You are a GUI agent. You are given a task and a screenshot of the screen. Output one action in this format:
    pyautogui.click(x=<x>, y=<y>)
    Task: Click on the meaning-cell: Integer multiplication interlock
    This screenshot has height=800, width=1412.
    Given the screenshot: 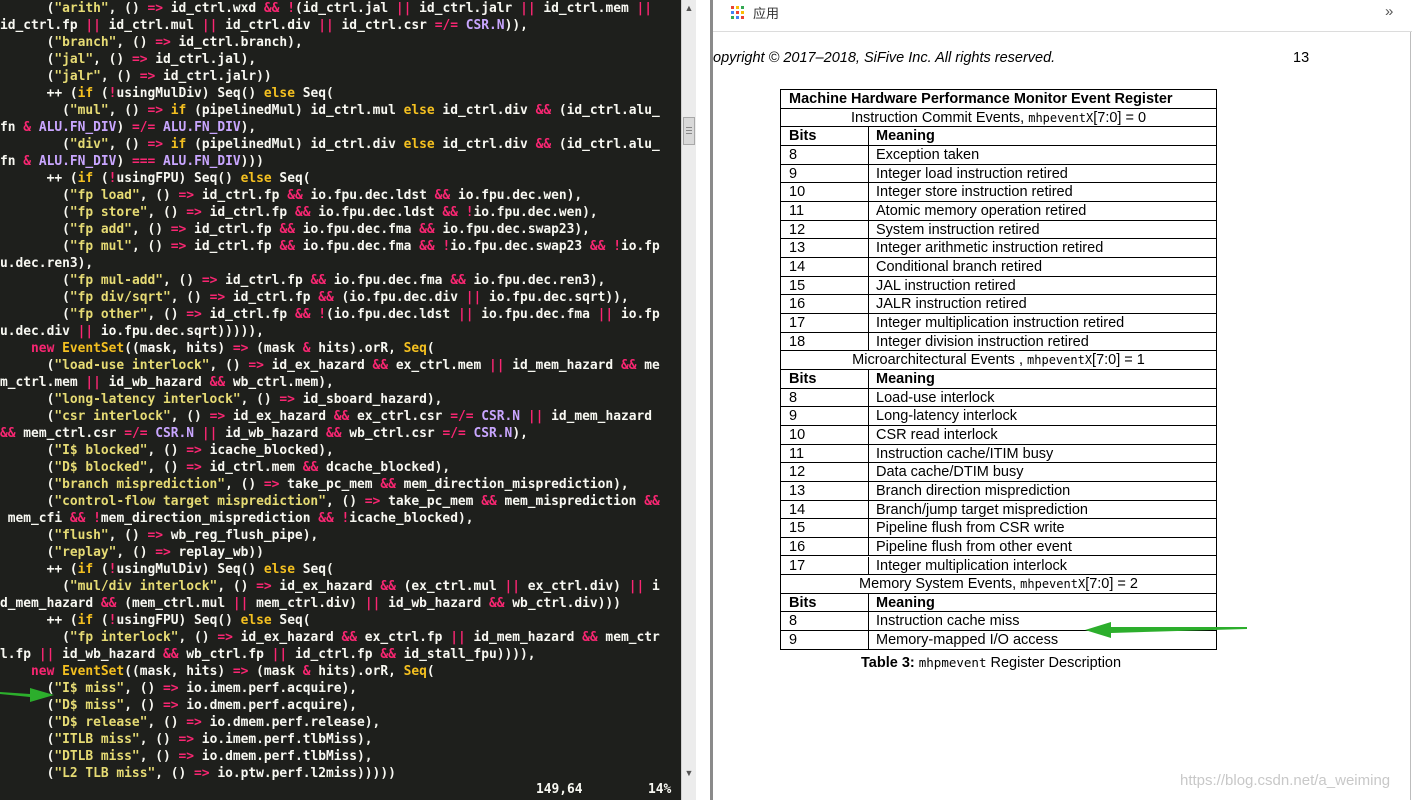 What is the action you would take?
    pyautogui.click(x=972, y=565)
    